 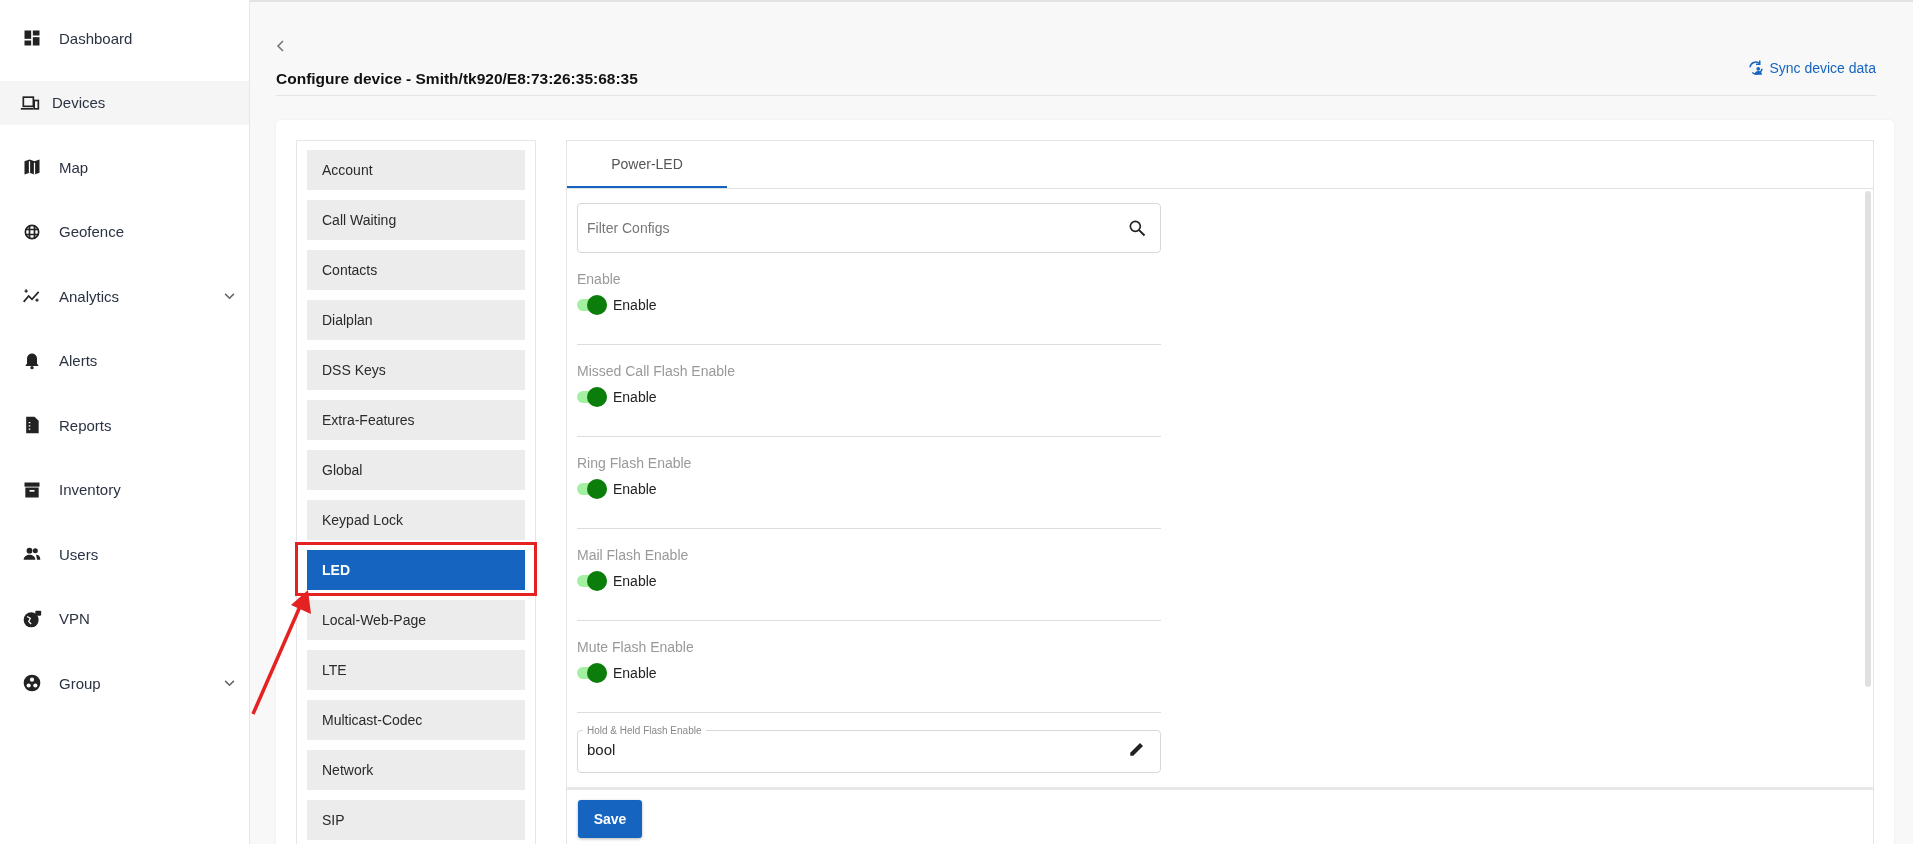 What do you see at coordinates (416, 620) in the screenshot?
I see `category-item: Local-Web-Page` at bounding box center [416, 620].